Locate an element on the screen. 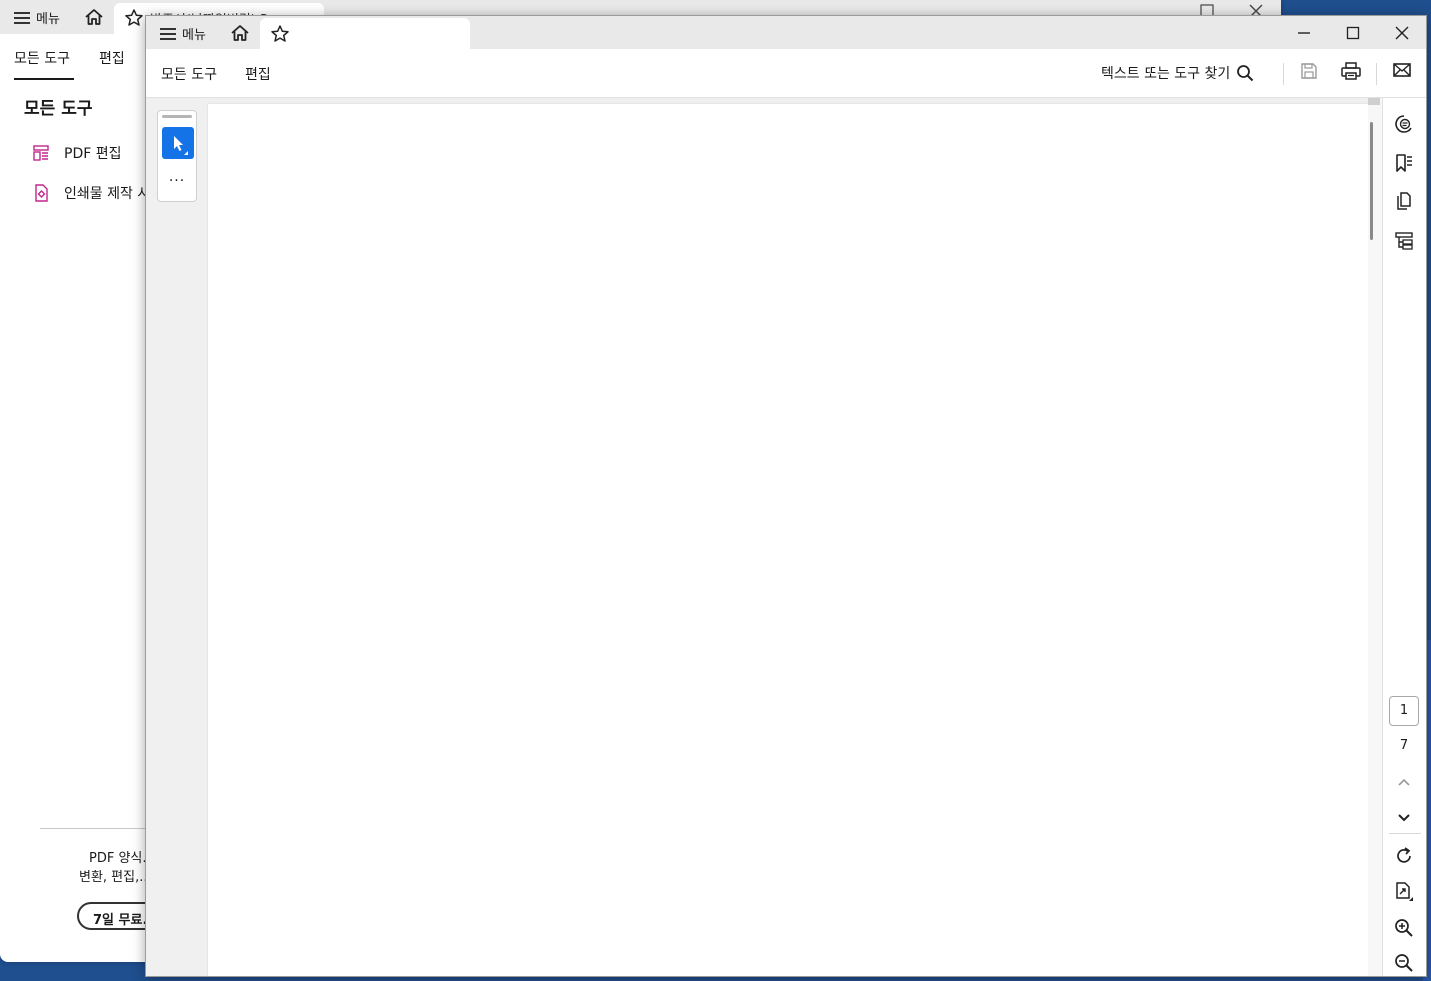  scrollbar-top is located at coordinates (1374, 101).